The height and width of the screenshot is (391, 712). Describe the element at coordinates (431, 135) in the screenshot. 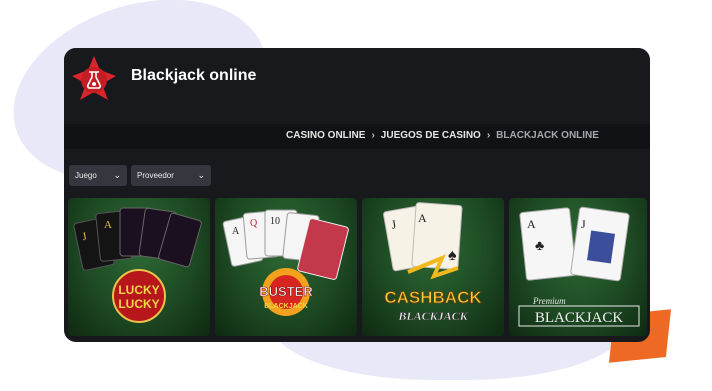

I see `breadcrumb-juegos-de-casino: JUEGOS DE CASINO` at that location.